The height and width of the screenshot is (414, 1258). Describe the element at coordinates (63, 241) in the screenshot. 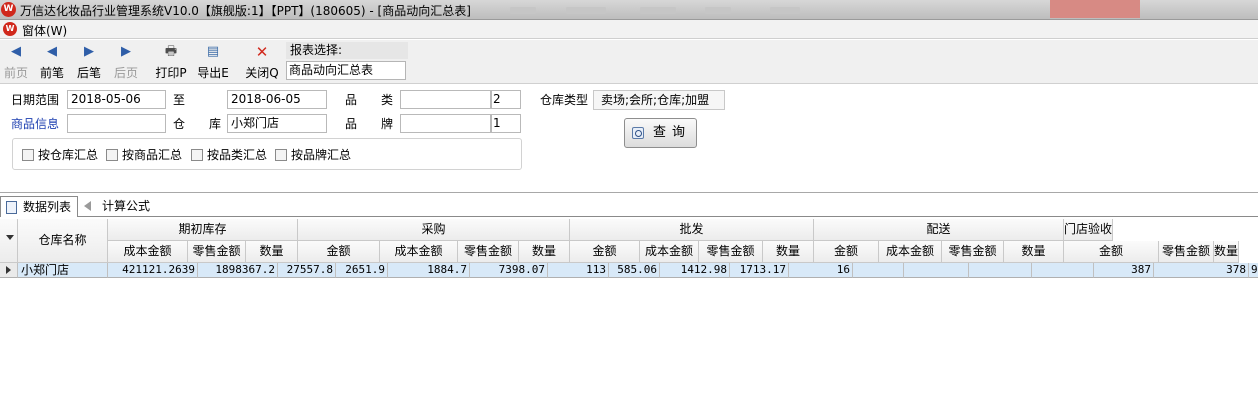

I see `column-header-warehouse-name: 仓库名称` at that location.